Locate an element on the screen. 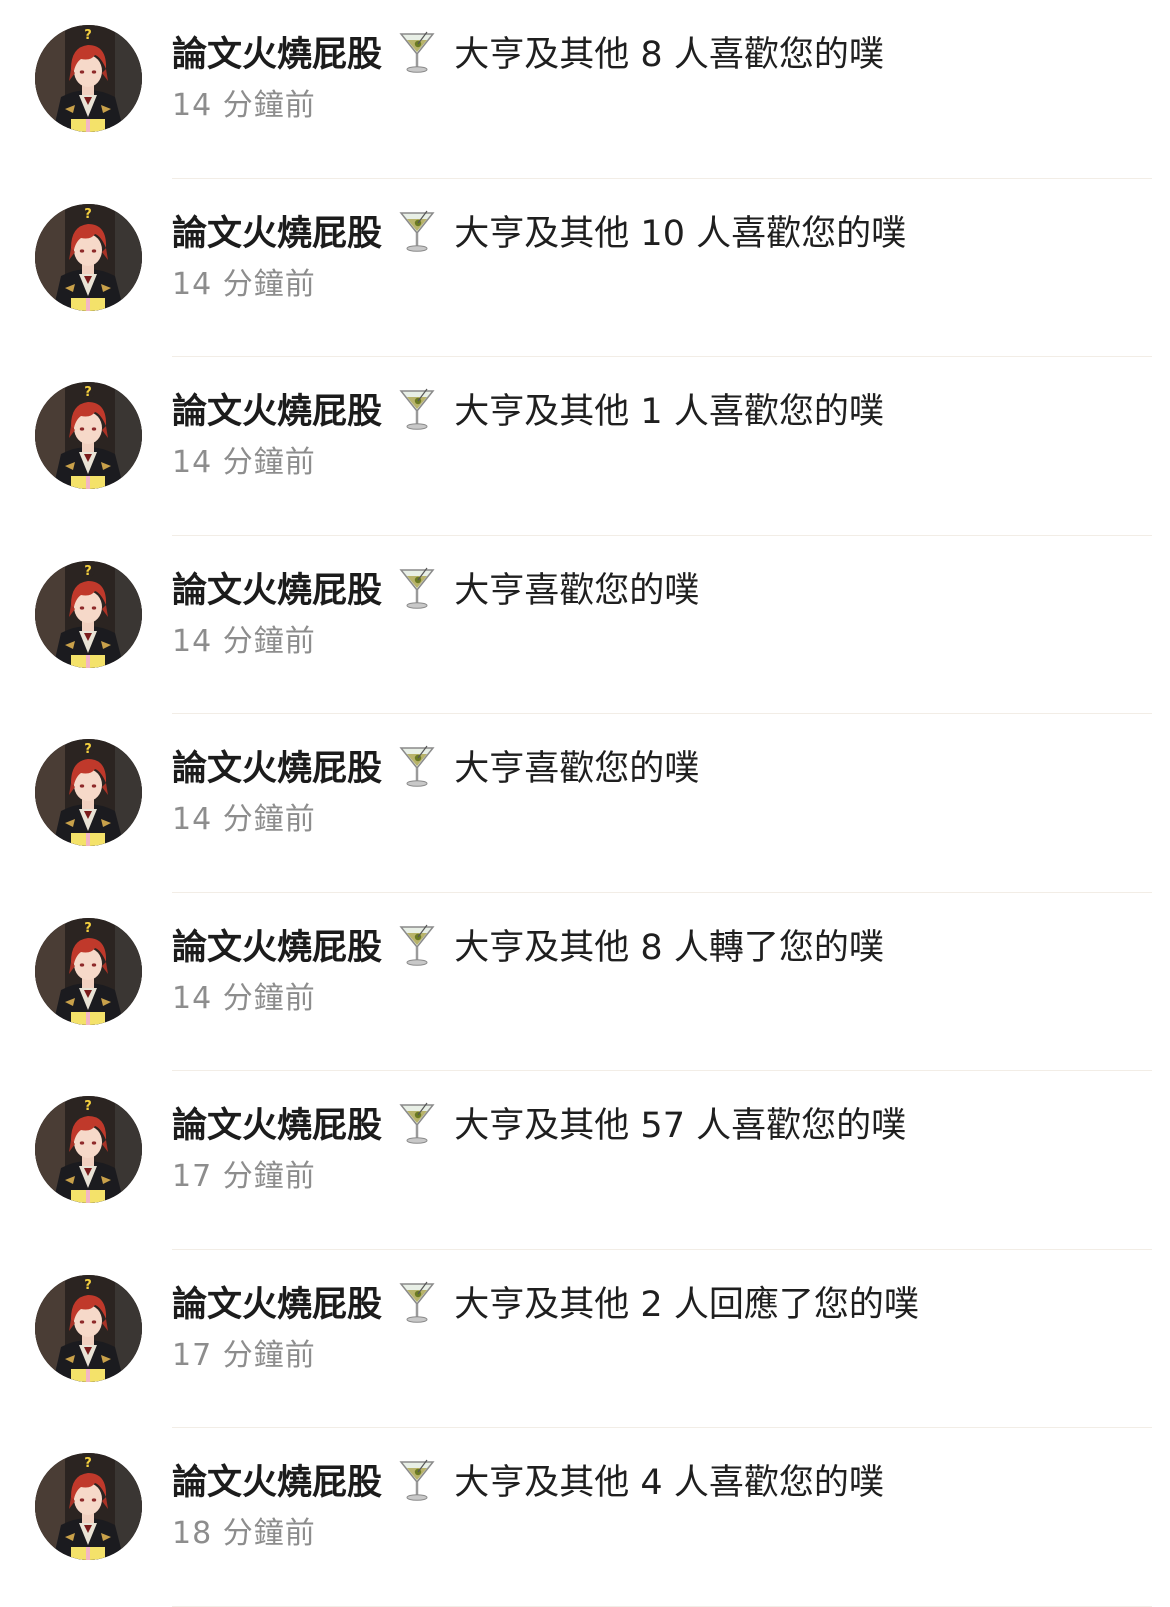  notification-text: 論文火燒屁股 大亨及其他 57 人喜歡您的噗 17 分鐘前 is located at coordinates (661, 1149).